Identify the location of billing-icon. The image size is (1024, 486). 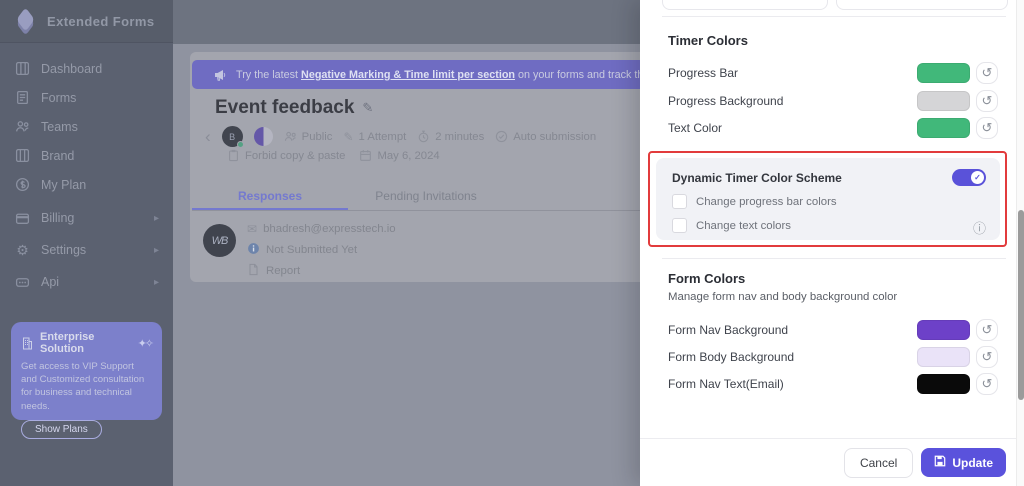
(22, 218).